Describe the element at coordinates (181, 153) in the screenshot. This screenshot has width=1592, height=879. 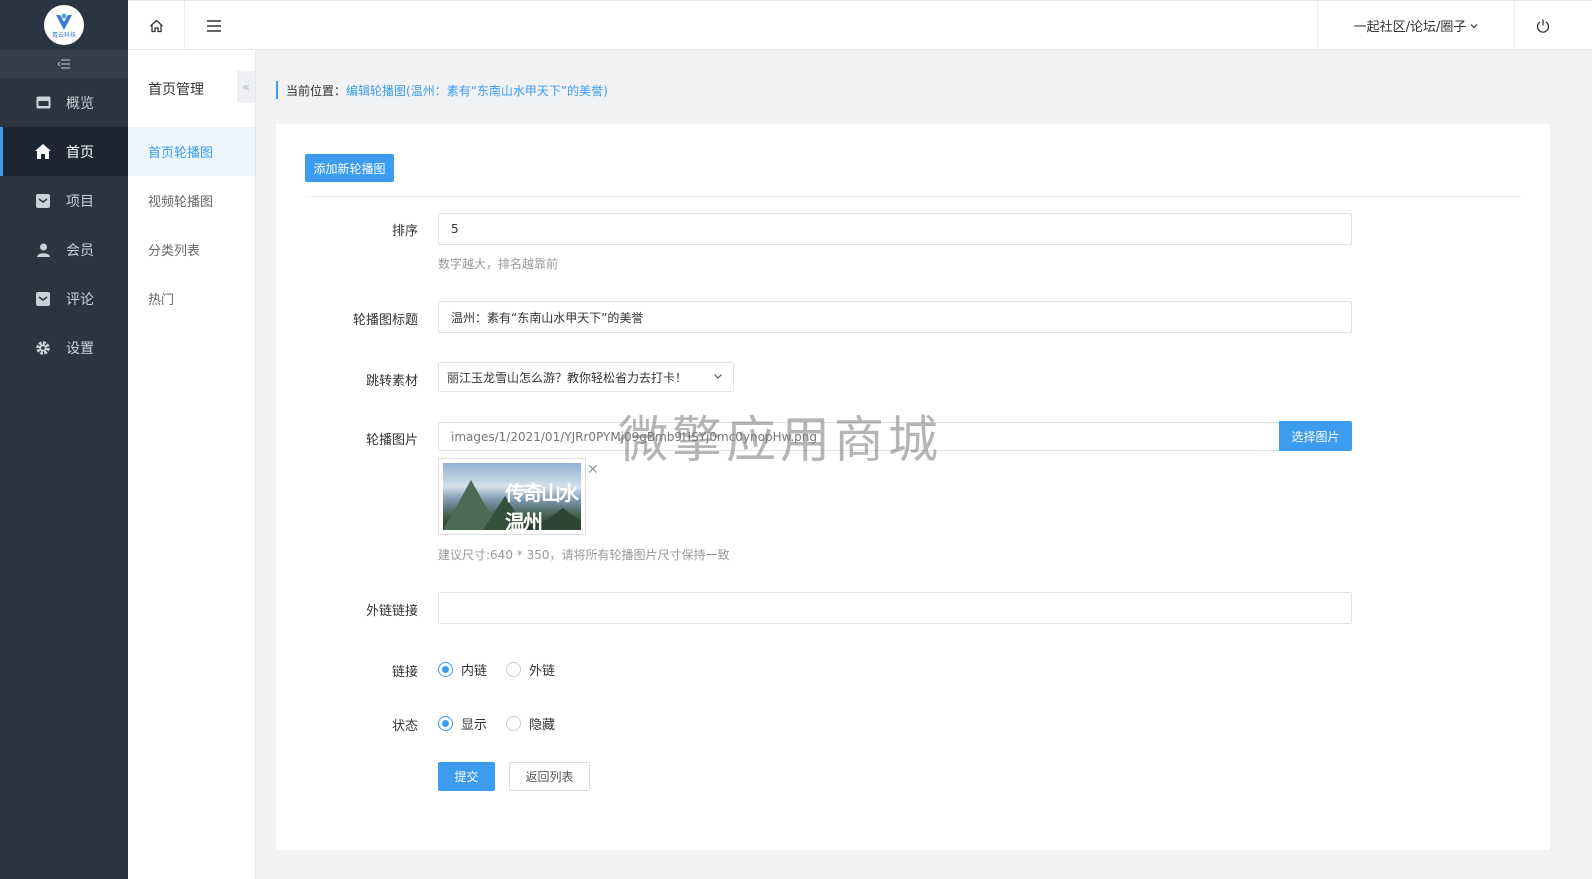
I see `subnav-item-label: 首页轮播图` at that location.